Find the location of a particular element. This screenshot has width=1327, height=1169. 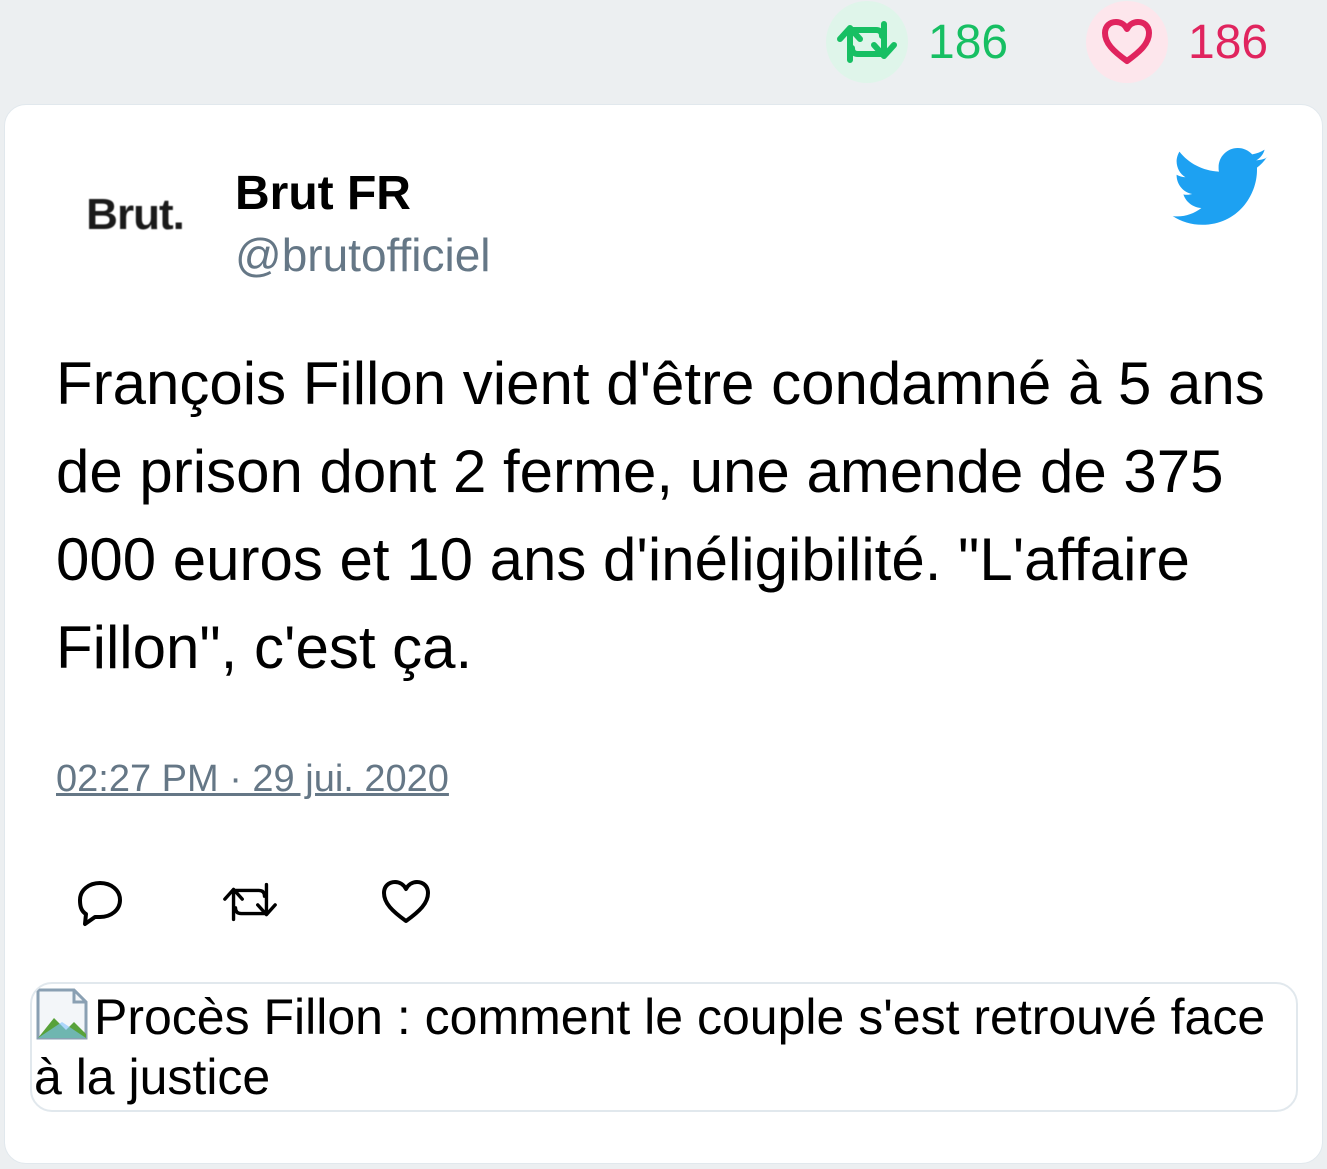

user-name: Brut FR is located at coordinates (323, 193).